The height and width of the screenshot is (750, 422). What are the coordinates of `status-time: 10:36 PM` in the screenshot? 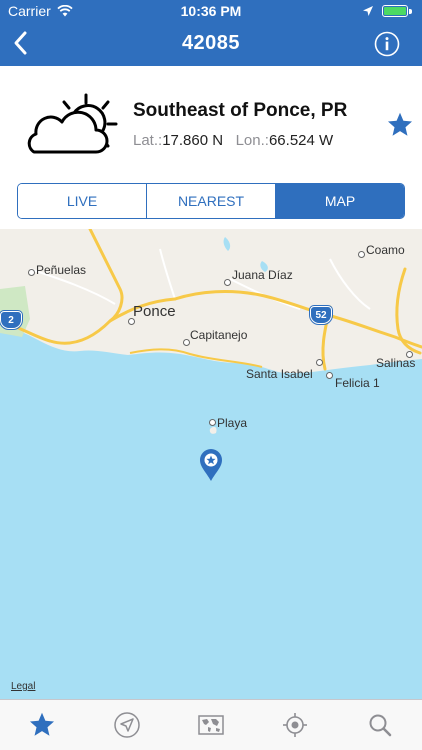 It's located at (211, 11).